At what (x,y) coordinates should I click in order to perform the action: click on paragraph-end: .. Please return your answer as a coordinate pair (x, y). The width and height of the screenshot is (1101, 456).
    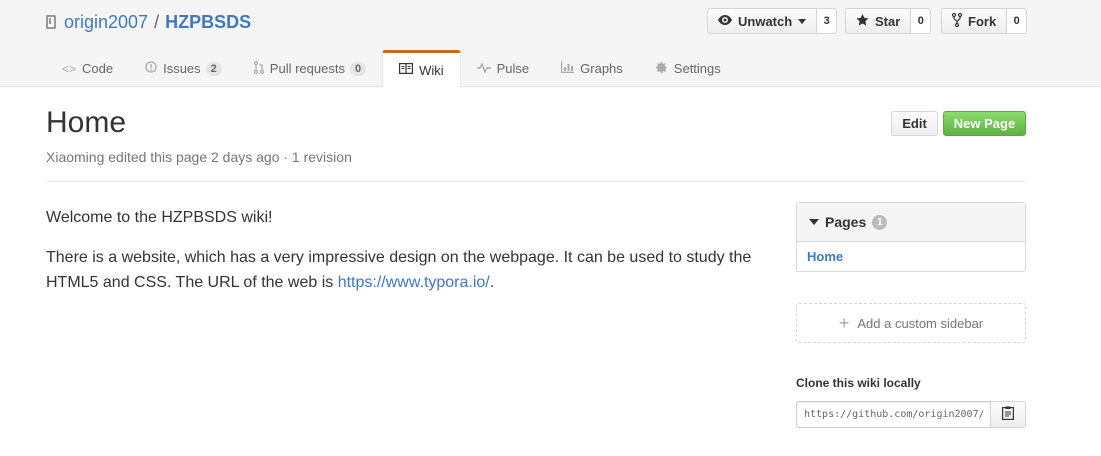
    Looking at the image, I should click on (492, 282).